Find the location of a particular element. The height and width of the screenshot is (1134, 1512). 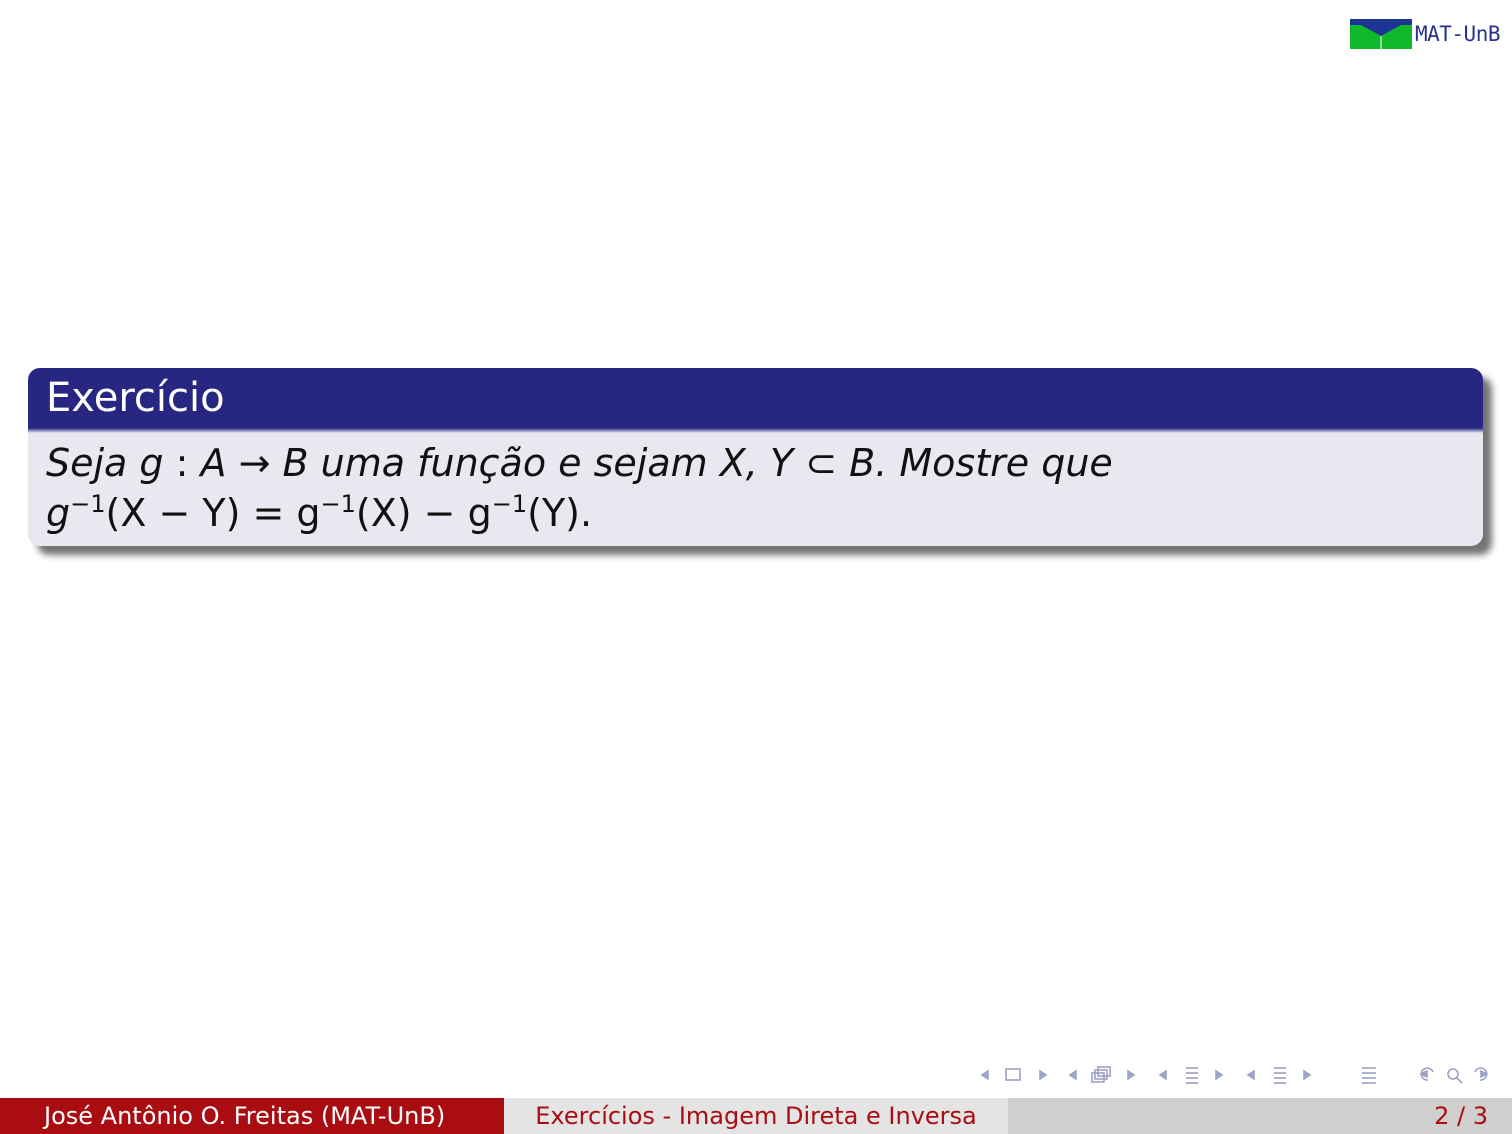

beamer-navigation is located at coordinates (1239, 1075).